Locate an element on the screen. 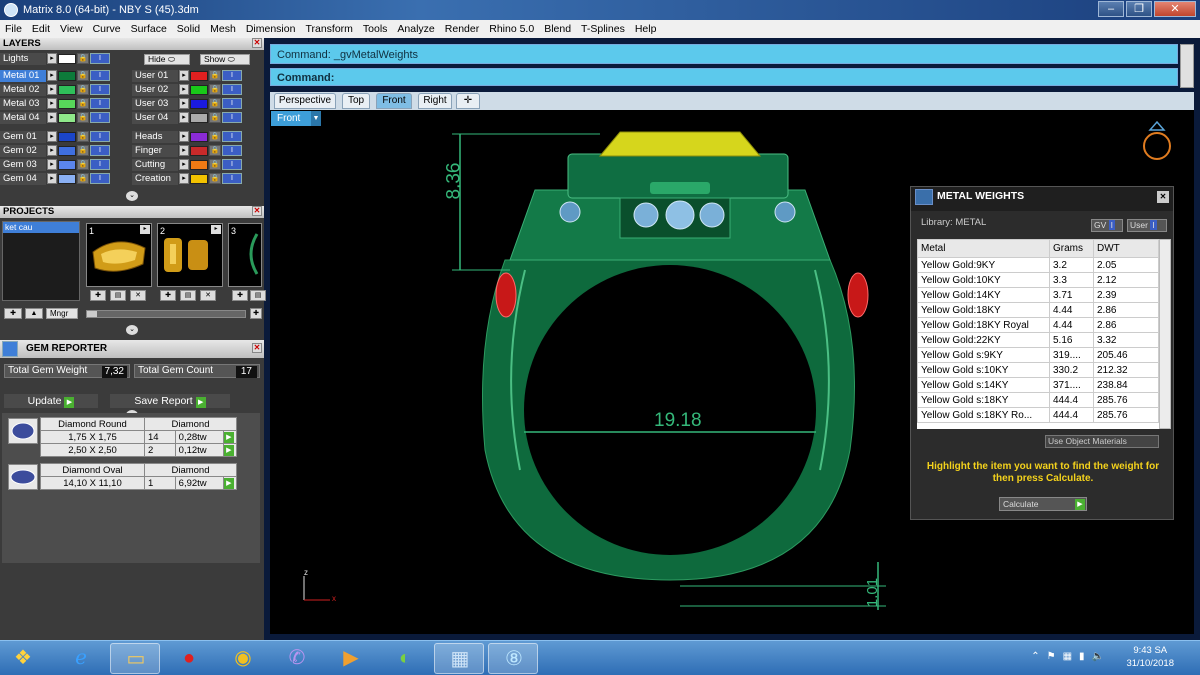  add-project-icon: ✚ is located at coordinates (13, 313).